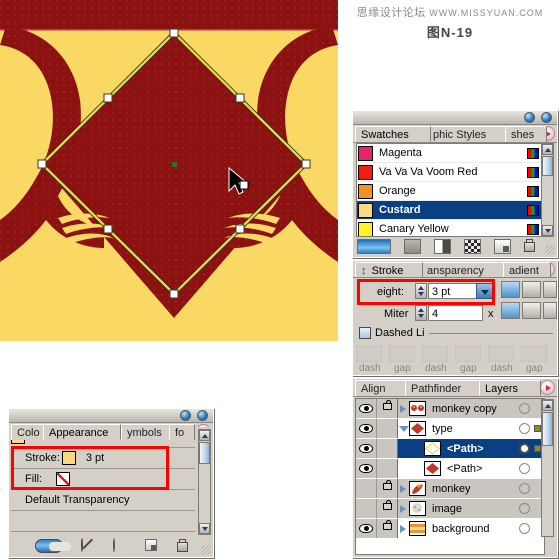 The width and height of the screenshot is (560, 560). Describe the element at coordinates (510, 289) in the screenshot. I see `butt-cap-icon` at that location.